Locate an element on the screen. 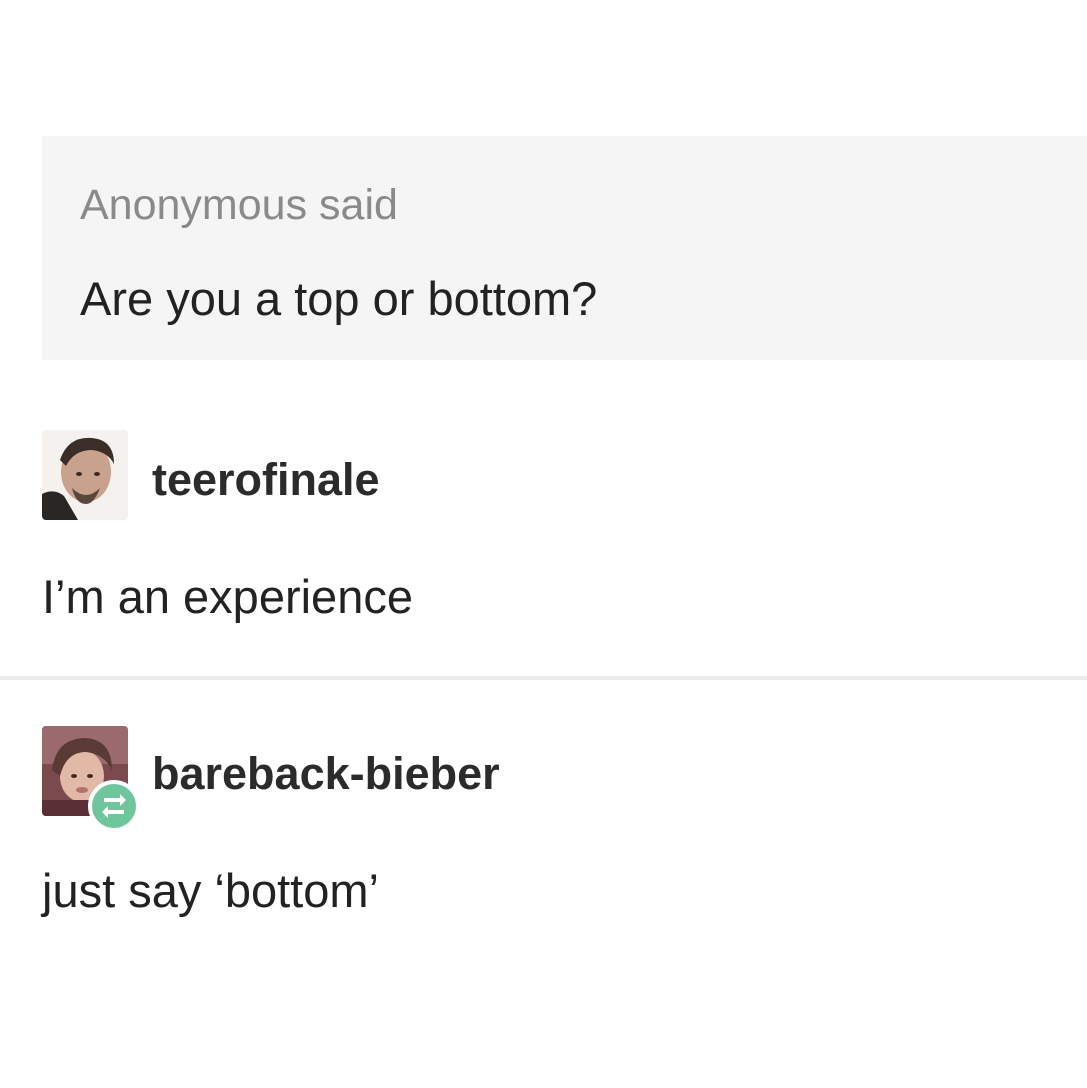 This screenshot has height=1088, width=1087. reply-text: I’m an experience is located at coordinates (227, 596).